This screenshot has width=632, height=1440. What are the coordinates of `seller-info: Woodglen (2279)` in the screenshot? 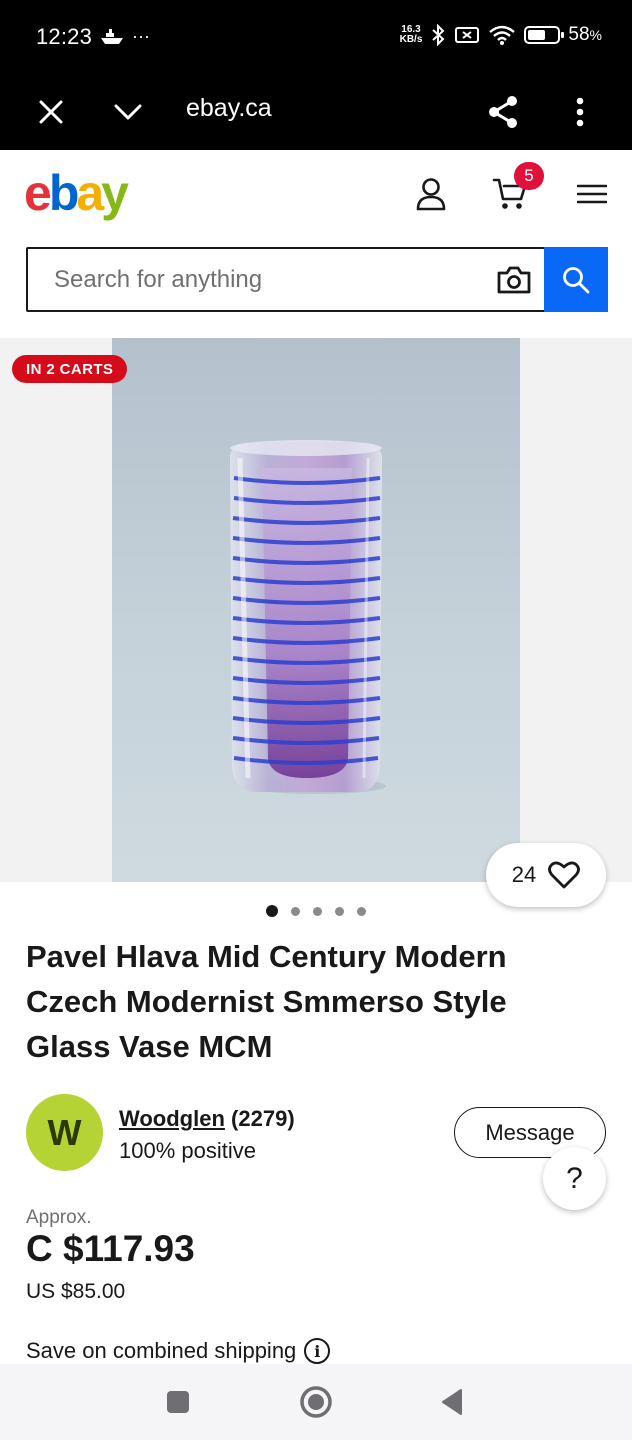 It's located at (207, 1119).